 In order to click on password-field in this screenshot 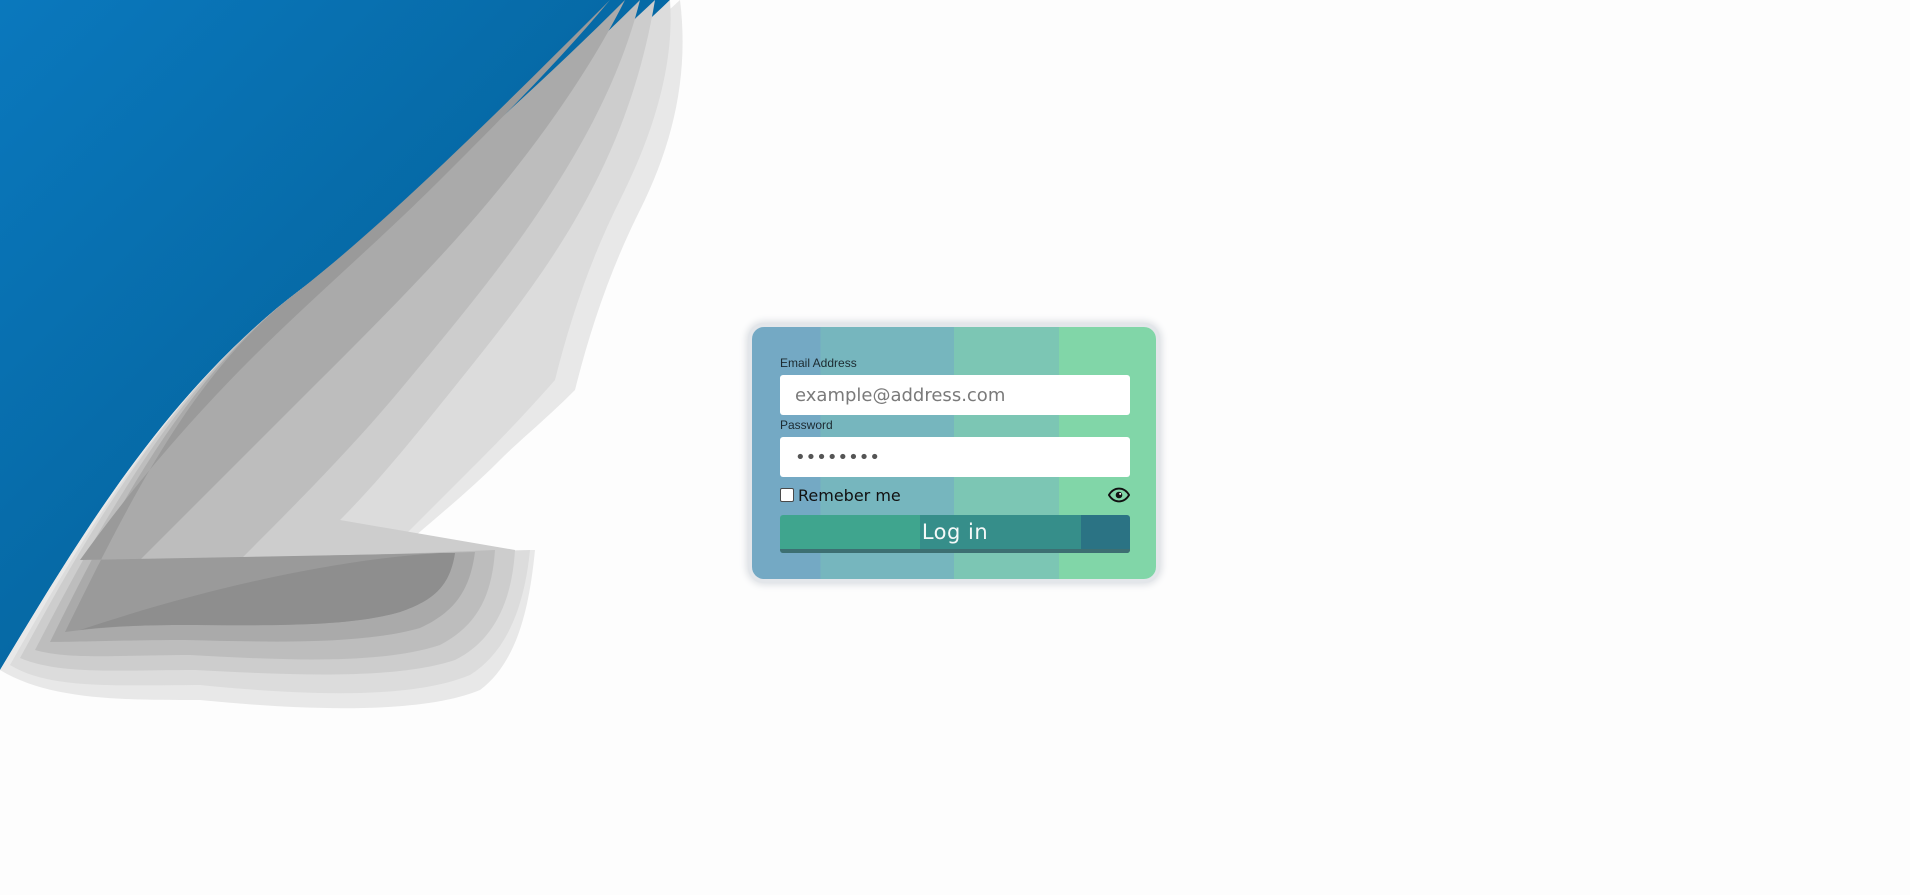, I will do `click(955, 457)`.